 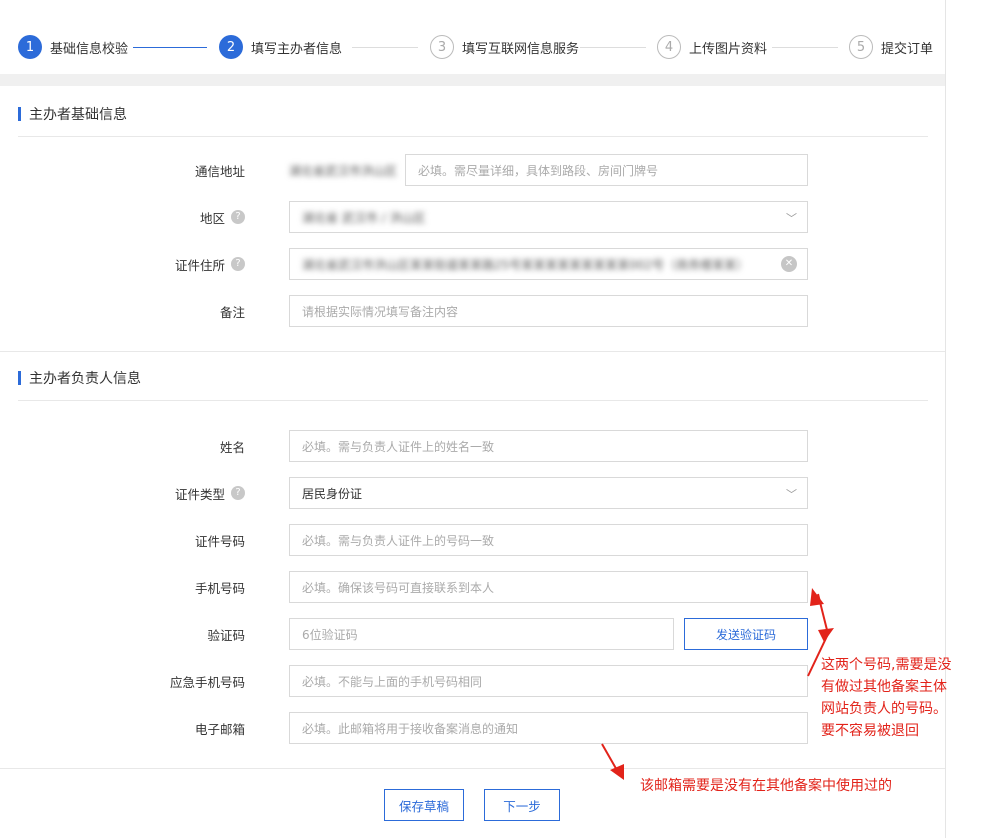 I want to click on email-annotation: 该邮箱需要是没有在其他备案中使用过的, so click(x=766, y=786).